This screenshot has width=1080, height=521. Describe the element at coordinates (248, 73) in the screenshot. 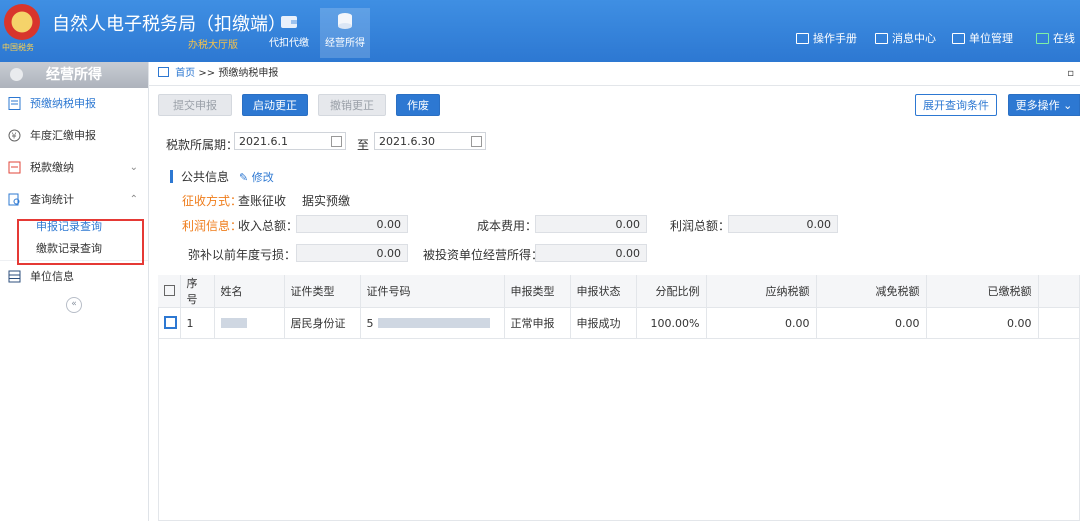

I see `breadcrumb-current: 预缴纳税申报` at that location.